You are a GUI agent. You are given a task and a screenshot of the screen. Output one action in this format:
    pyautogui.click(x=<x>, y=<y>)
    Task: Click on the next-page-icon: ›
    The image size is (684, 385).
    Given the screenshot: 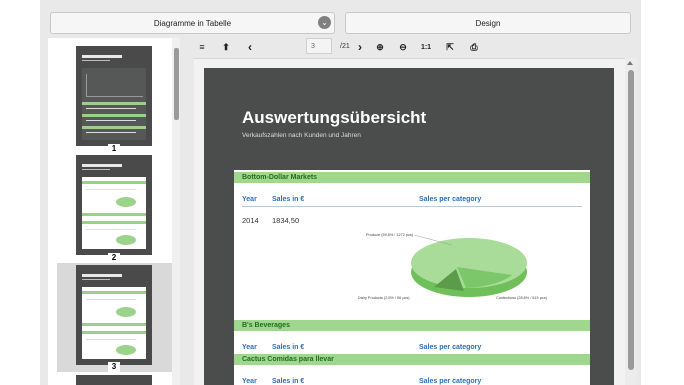 What is the action you would take?
    pyautogui.click(x=360, y=47)
    